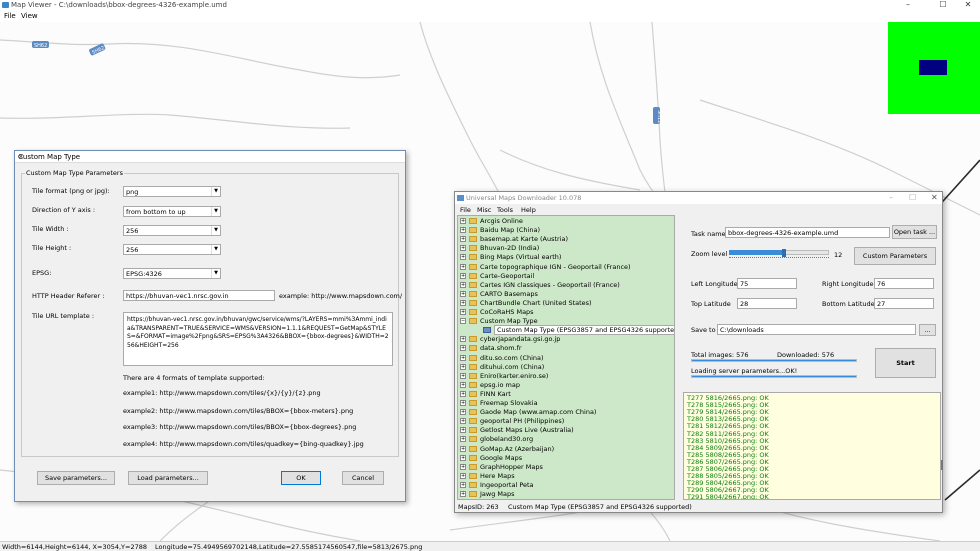 The height and width of the screenshot is (551, 980). What do you see at coordinates (566, 467) in the screenshot?
I see `tree-item: + GraphHopper Maps` at bounding box center [566, 467].